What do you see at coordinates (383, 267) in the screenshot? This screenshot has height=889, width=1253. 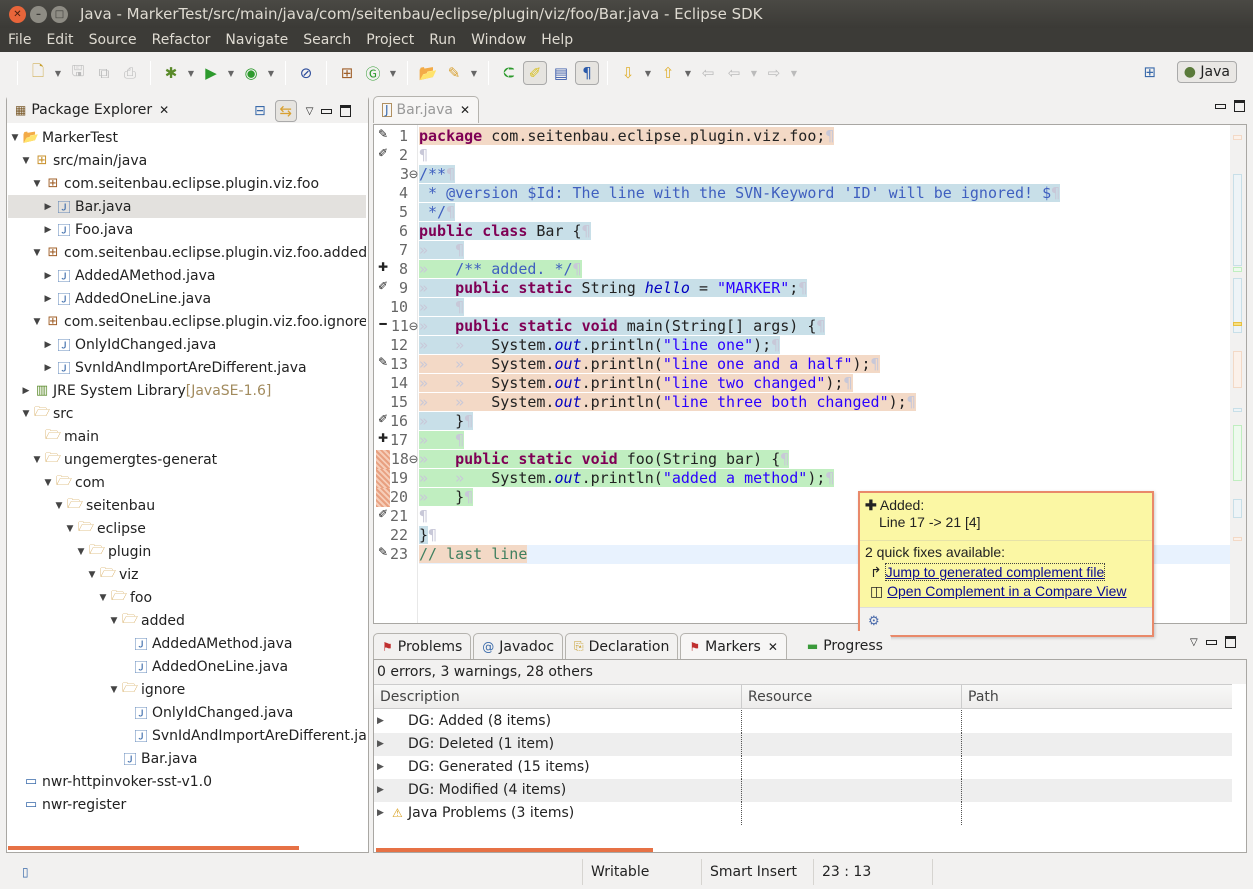 I see `added-marker-icon: ✚` at bounding box center [383, 267].